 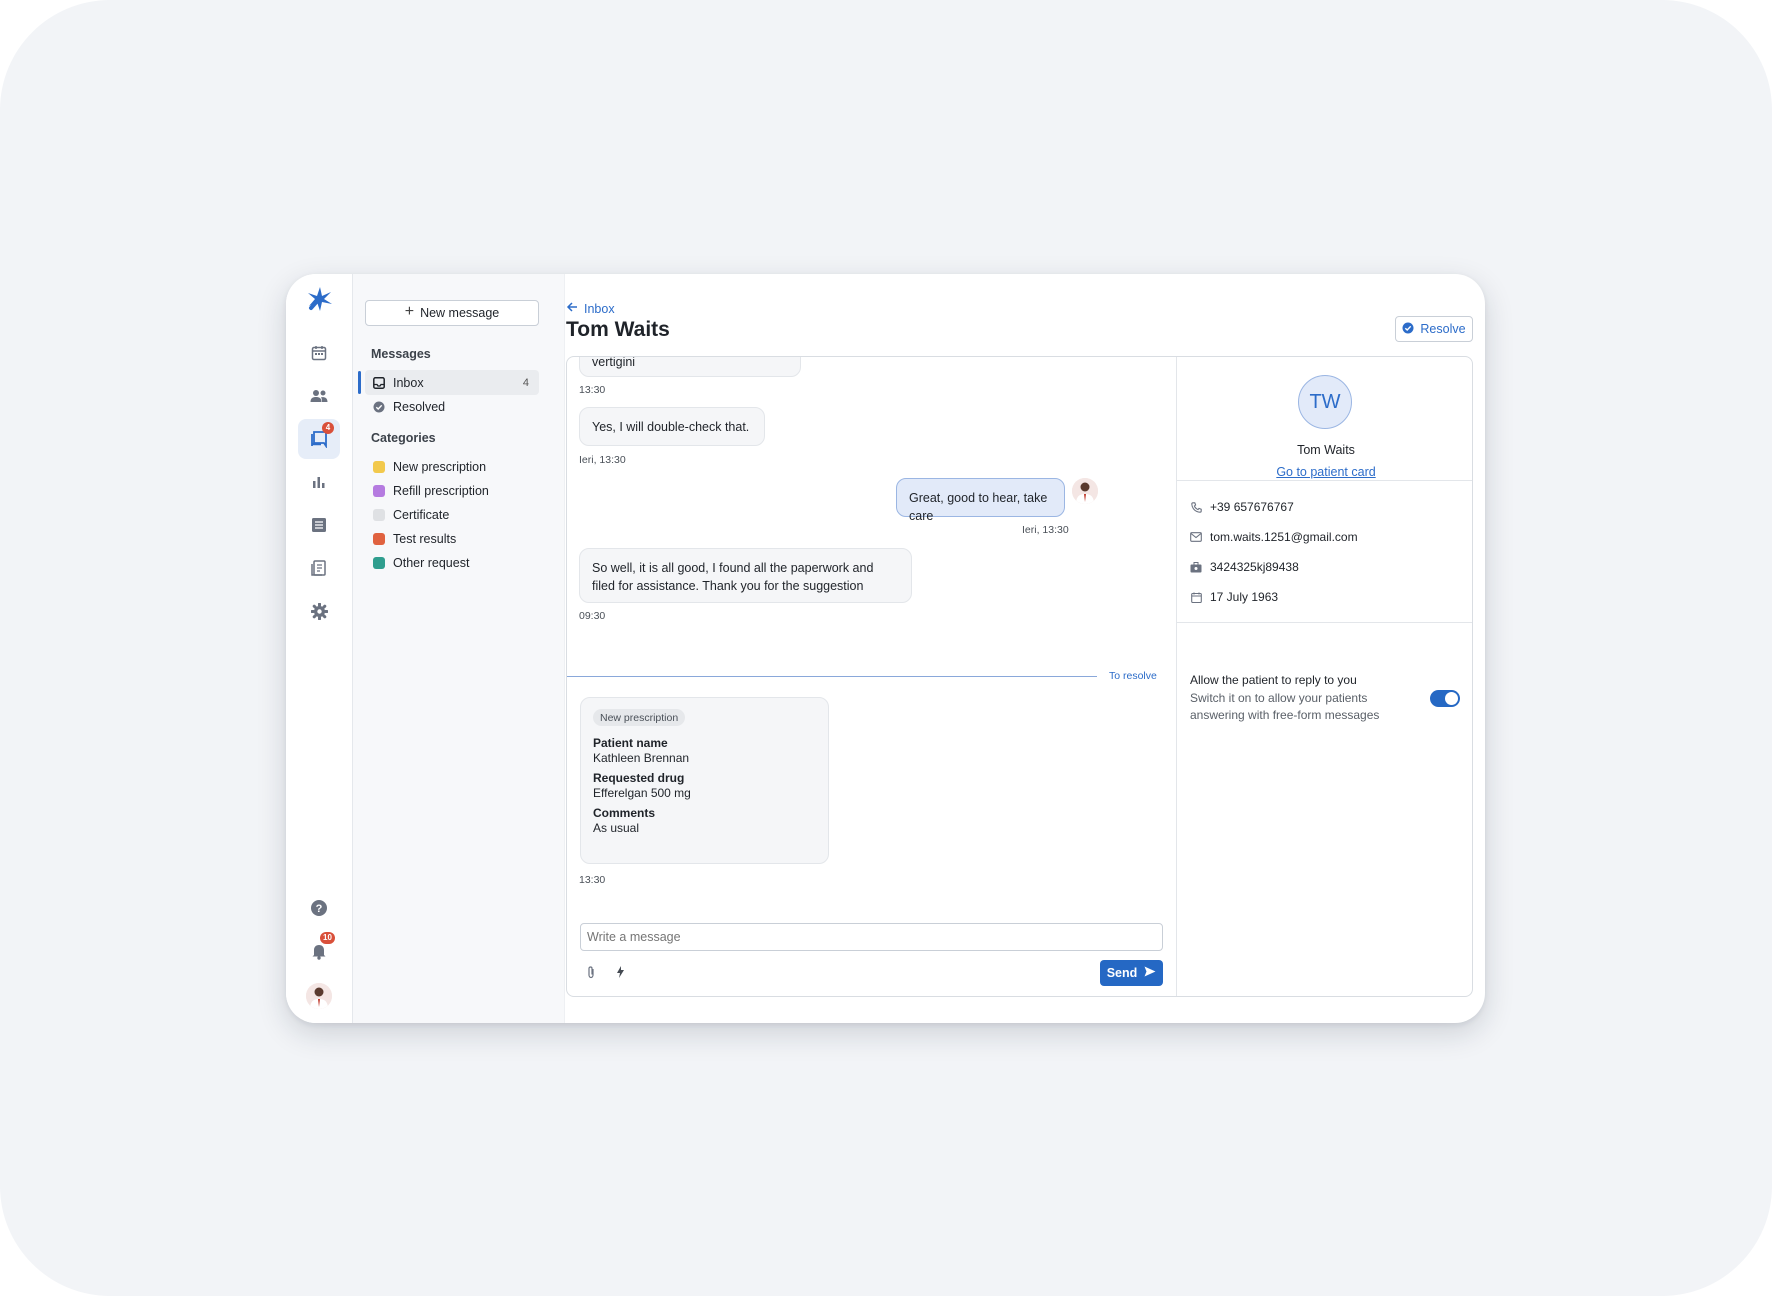 I want to click on messages-icon: 4, so click(x=319, y=439).